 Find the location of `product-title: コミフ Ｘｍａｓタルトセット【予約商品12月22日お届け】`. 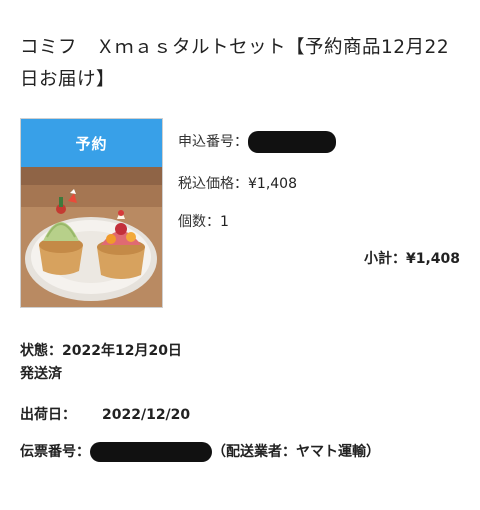

product-title: コミフ Ｘｍａｓタルトセット【予約商品12月22日お届け】 is located at coordinates (235, 63).